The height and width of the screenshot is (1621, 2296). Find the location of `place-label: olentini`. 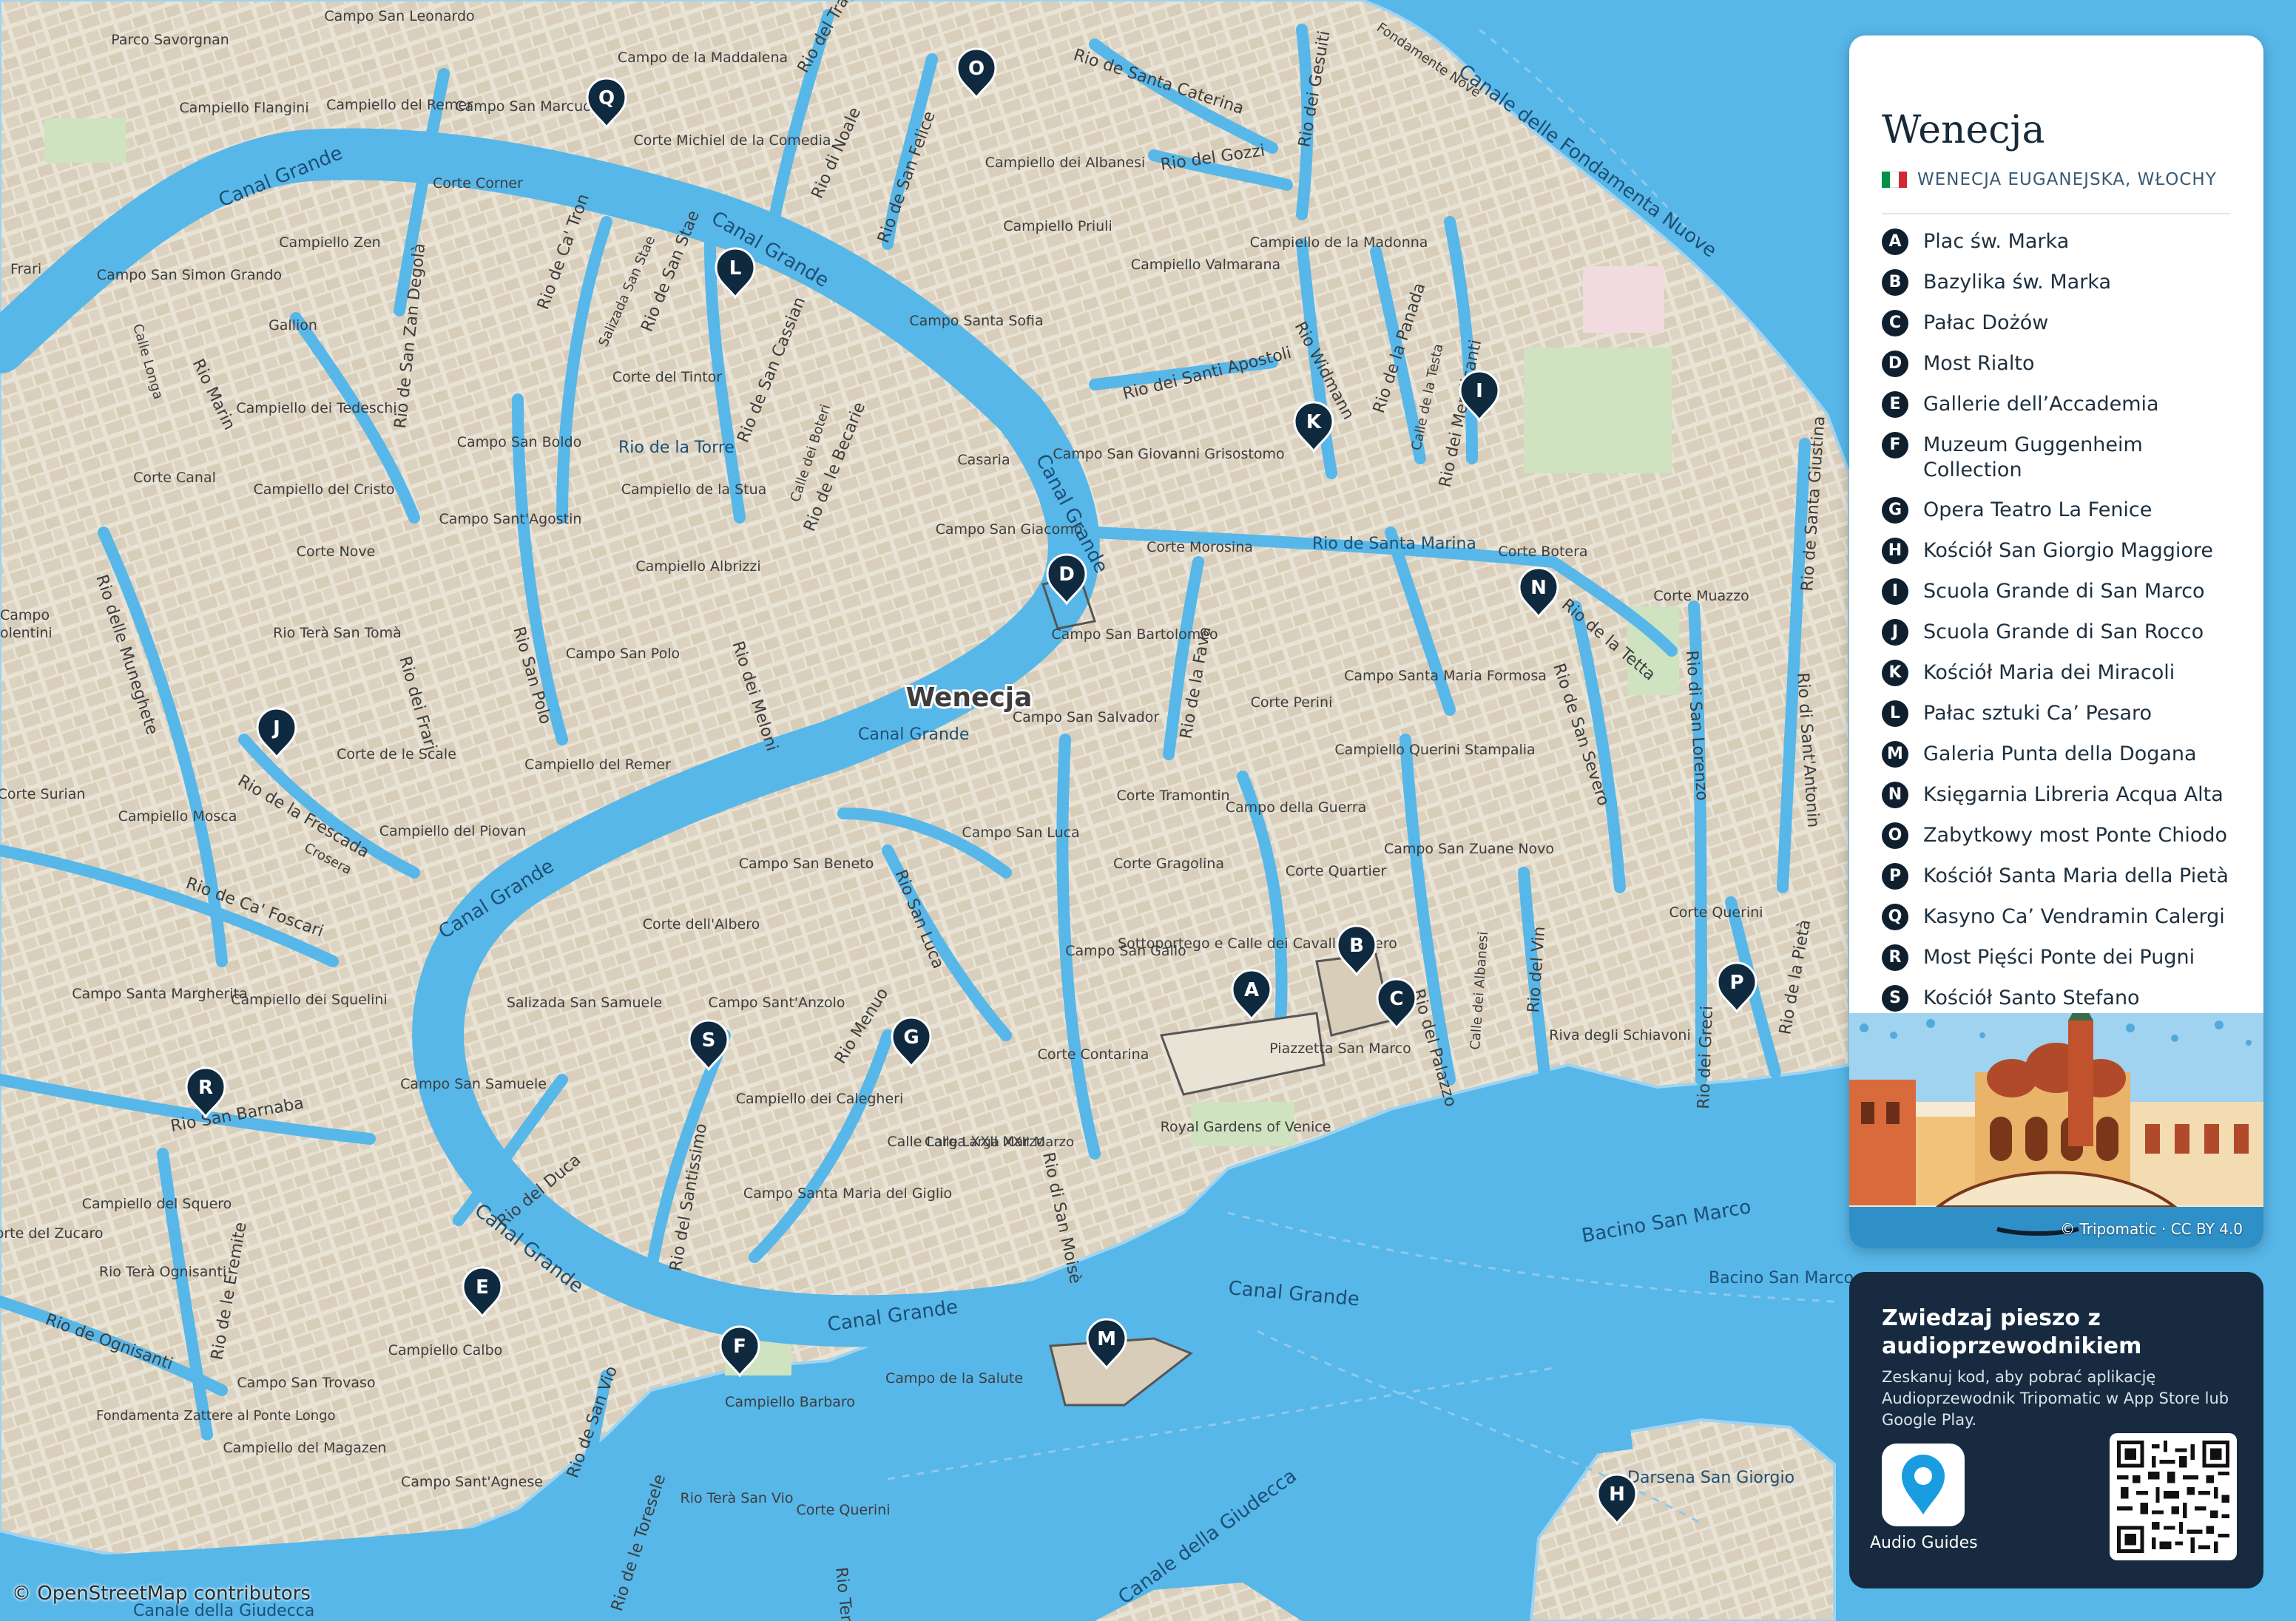

place-label: olentini is located at coordinates (26, 633).